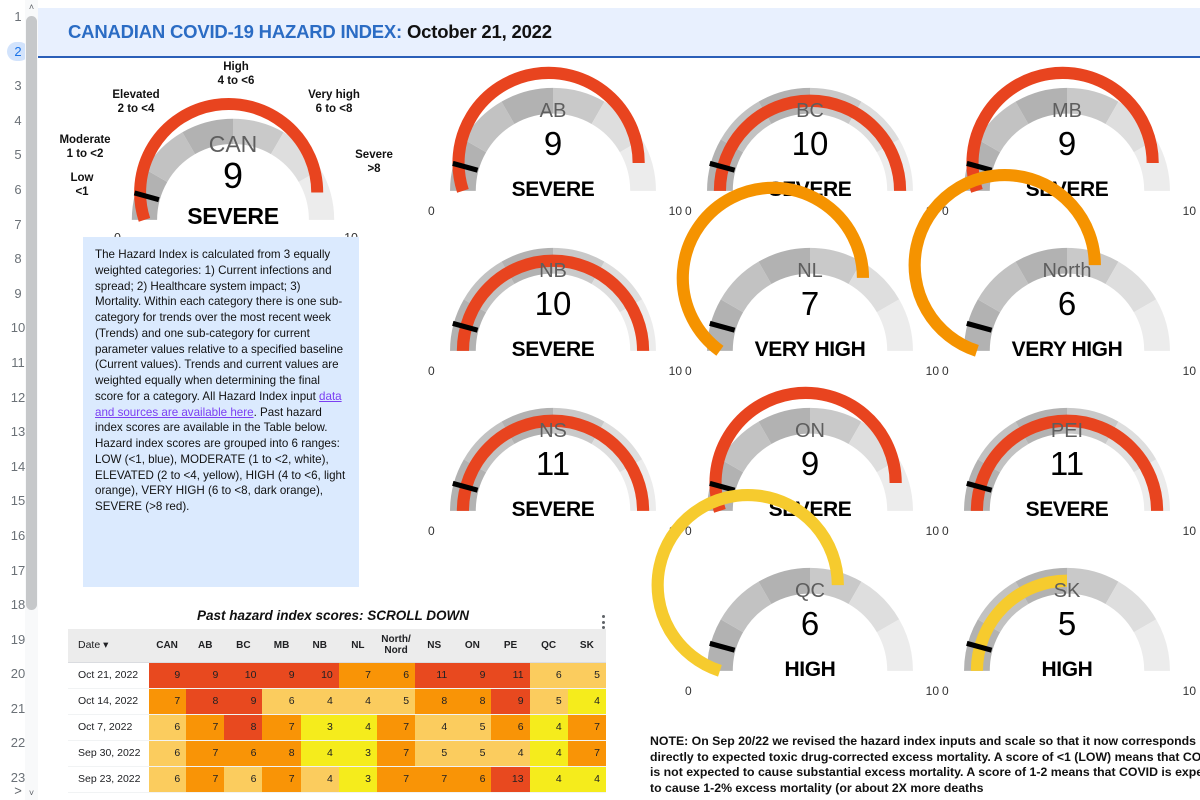  What do you see at coordinates (108, 753) in the screenshot?
I see `table-cell-date: Sep 30, 2022` at bounding box center [108, 753].